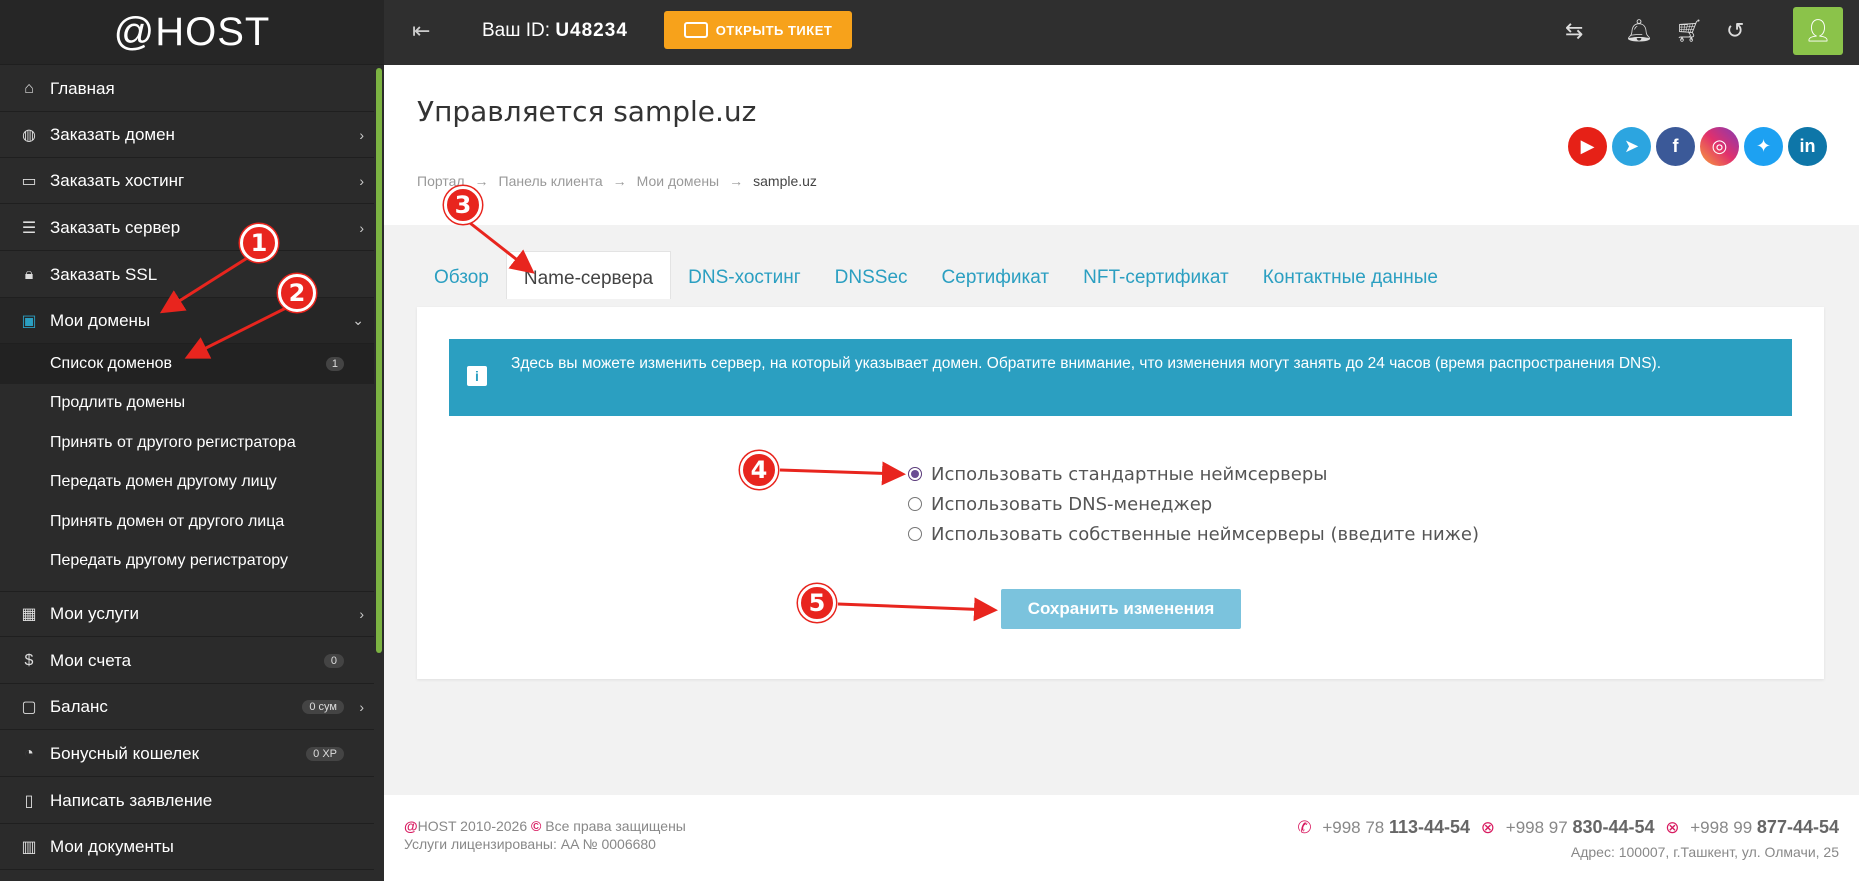  I want to click on open-ticket-button: ОТКРЫТЬ ТИКЕТ, so click(758, 30).